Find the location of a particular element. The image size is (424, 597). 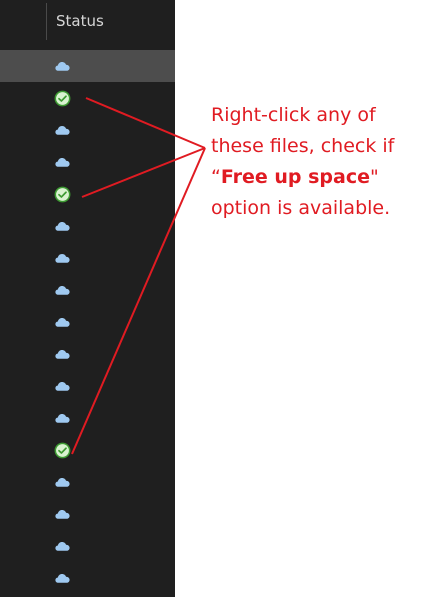

annotation-close-quote: " is located at coordinates (374, 177).